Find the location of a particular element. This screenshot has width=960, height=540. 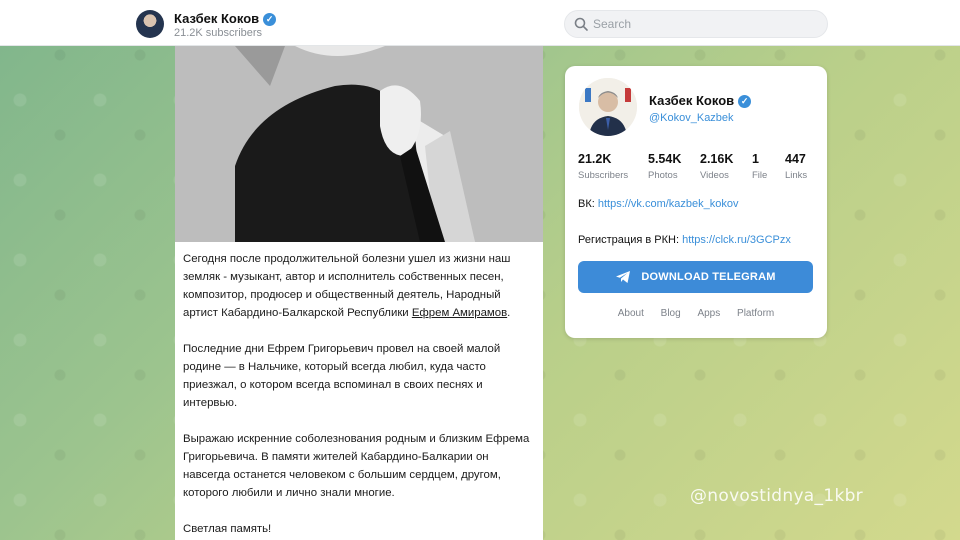

stat-label: File is located at coordinates (760, 175).